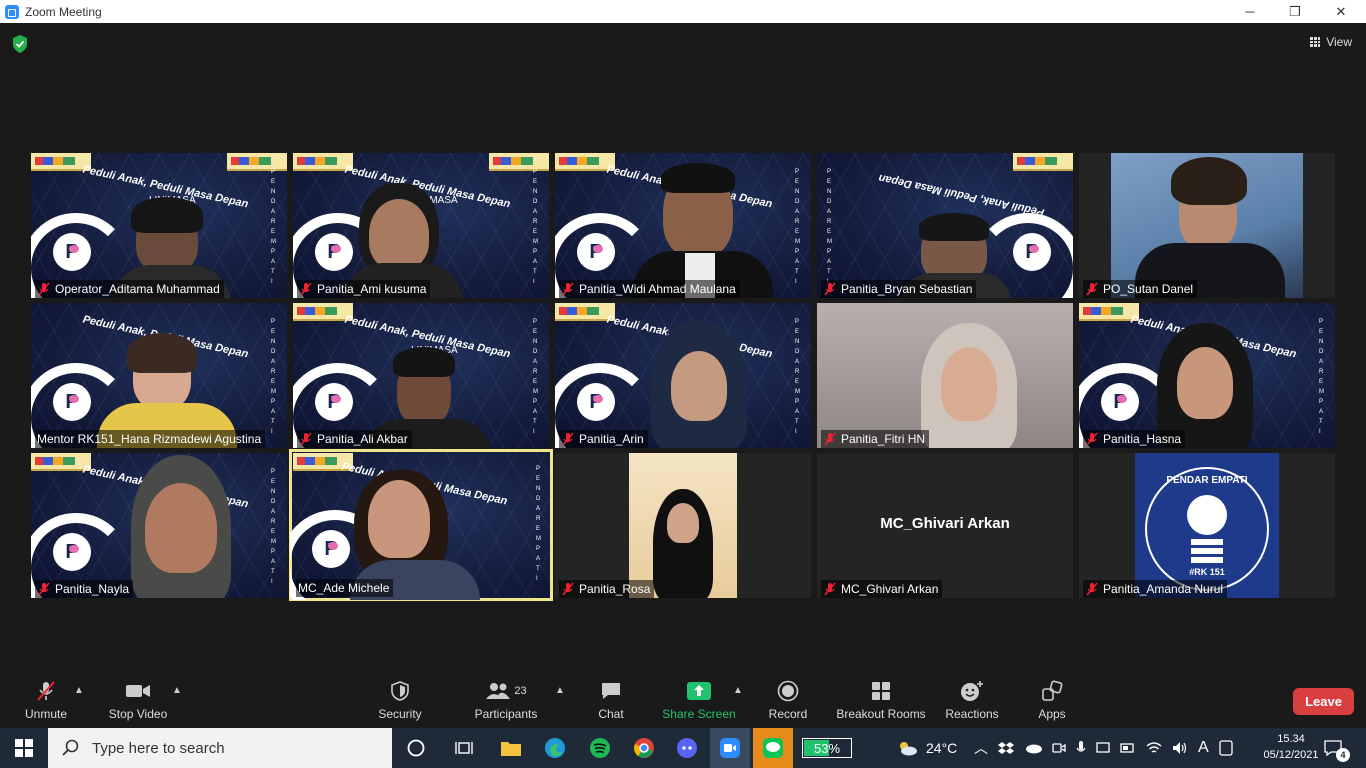 The image size is (1366, 768). I want to click on video-tile: Panitia_Rosa, so click(683, 525).